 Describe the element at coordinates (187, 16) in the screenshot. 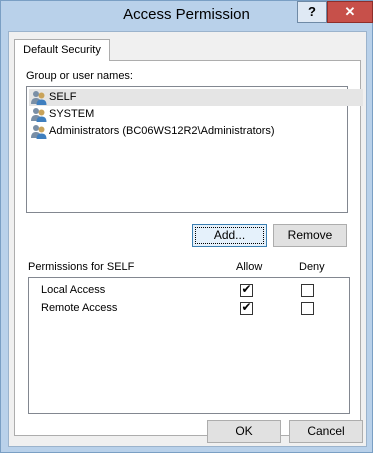

I see `title-bar: Access Permission ? ✕` at that location.